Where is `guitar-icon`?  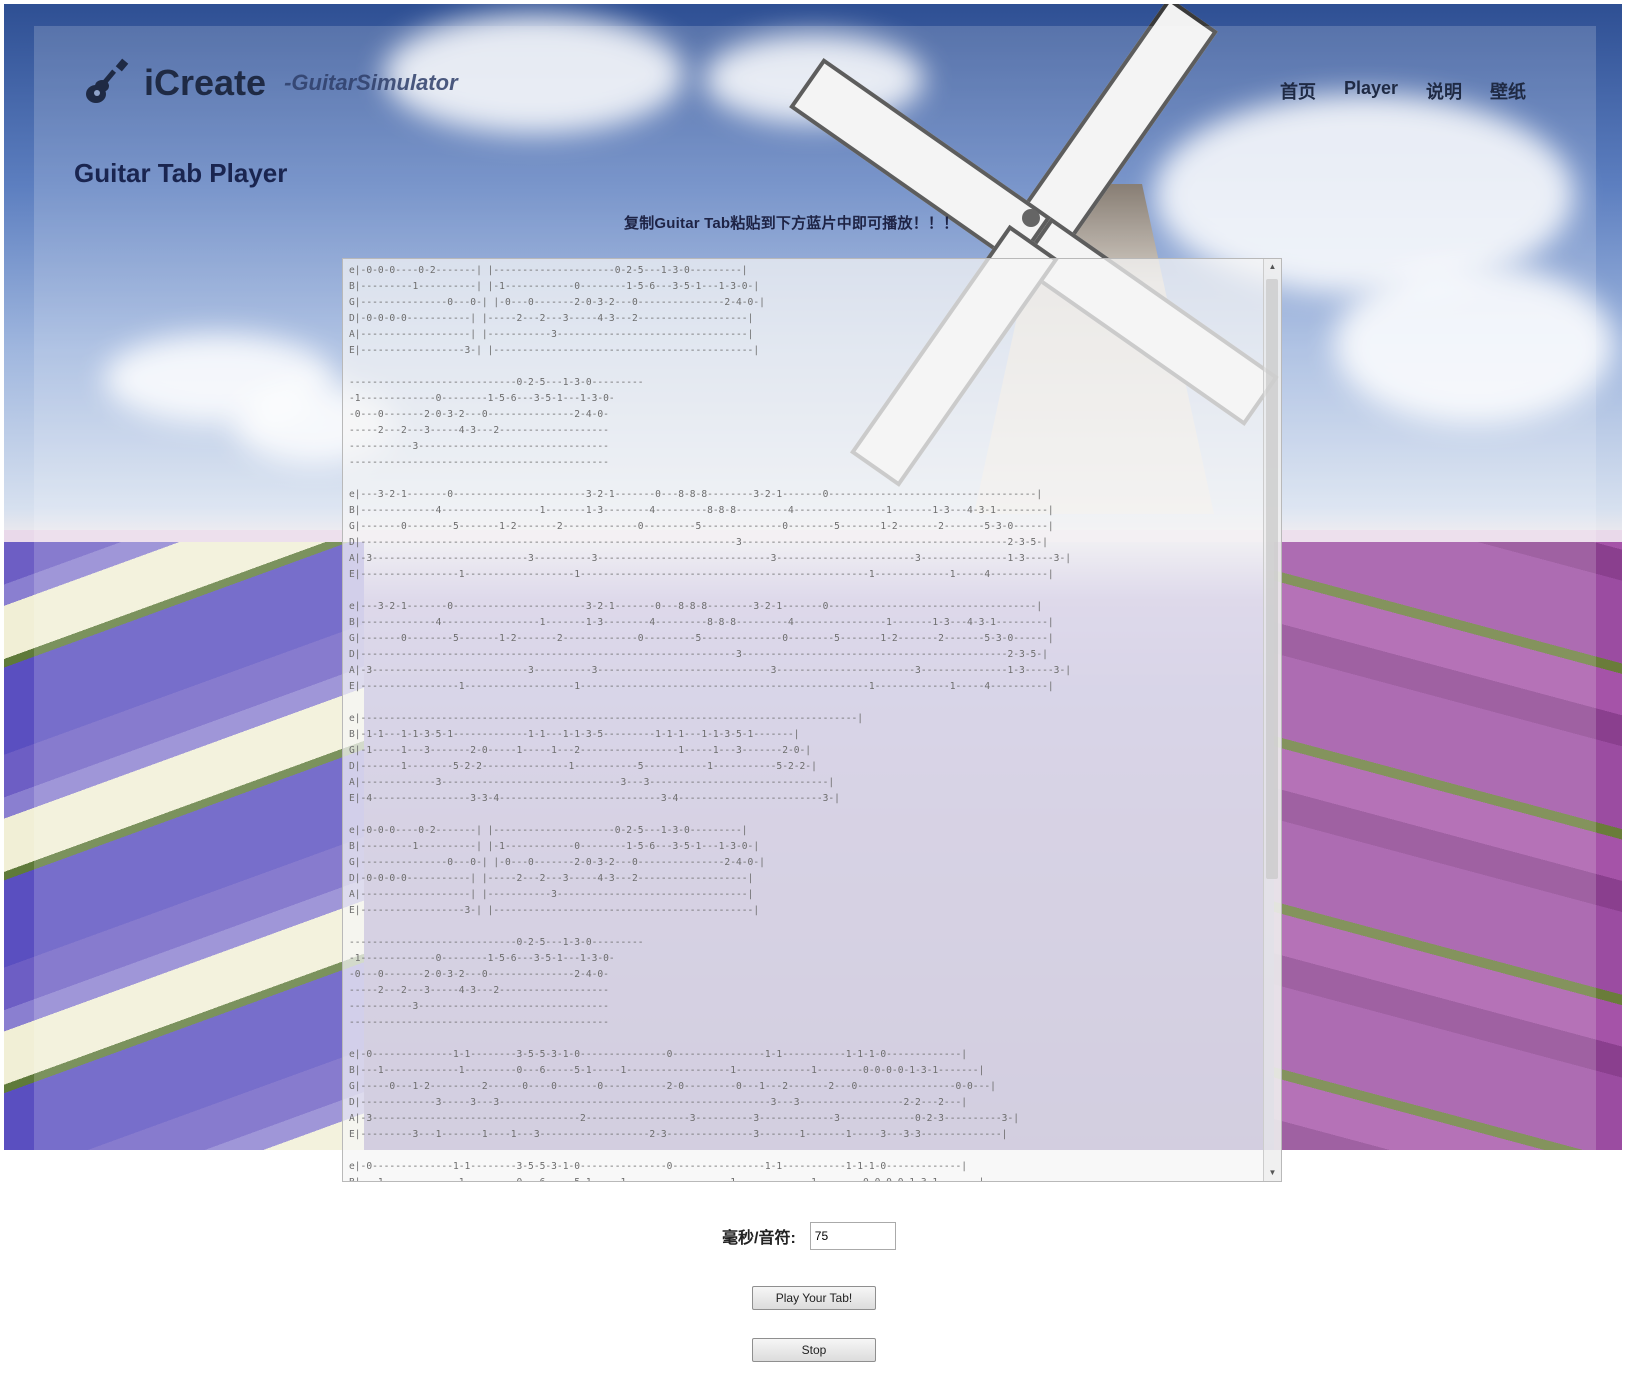
guitar-icon is located at coordinates (107, 80).